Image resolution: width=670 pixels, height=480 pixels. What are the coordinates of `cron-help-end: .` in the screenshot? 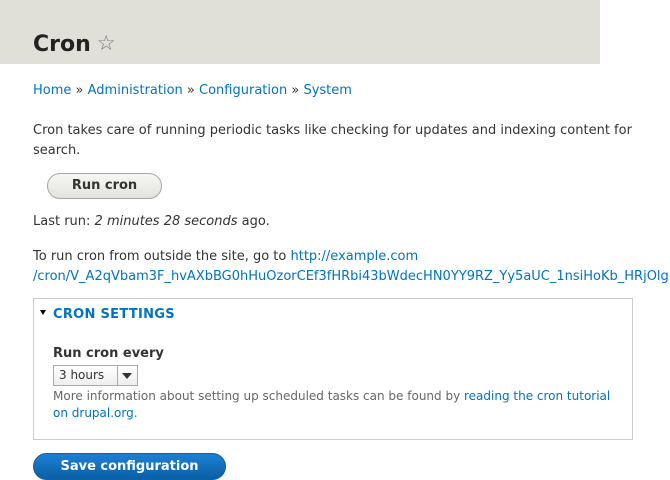 It's located at (135, 413).